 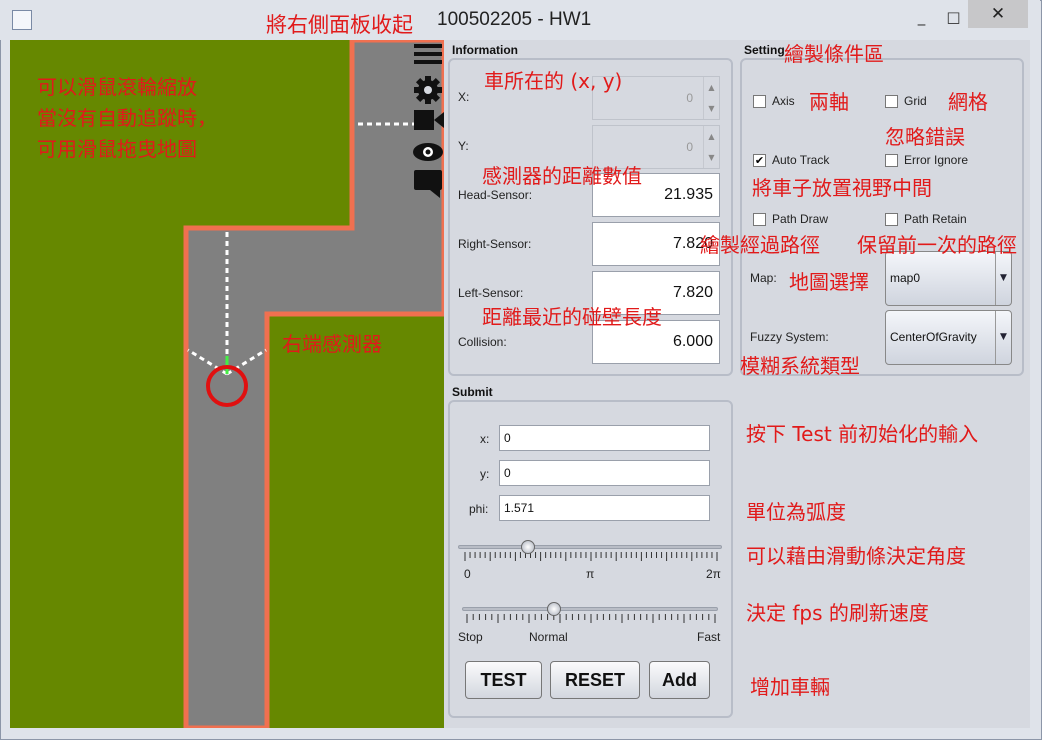 What do you see at coordinates (925, 137) in the screenshot?
I see `annotation-error-ignore: 忽略錯誤` at bounding box center [925, 137].